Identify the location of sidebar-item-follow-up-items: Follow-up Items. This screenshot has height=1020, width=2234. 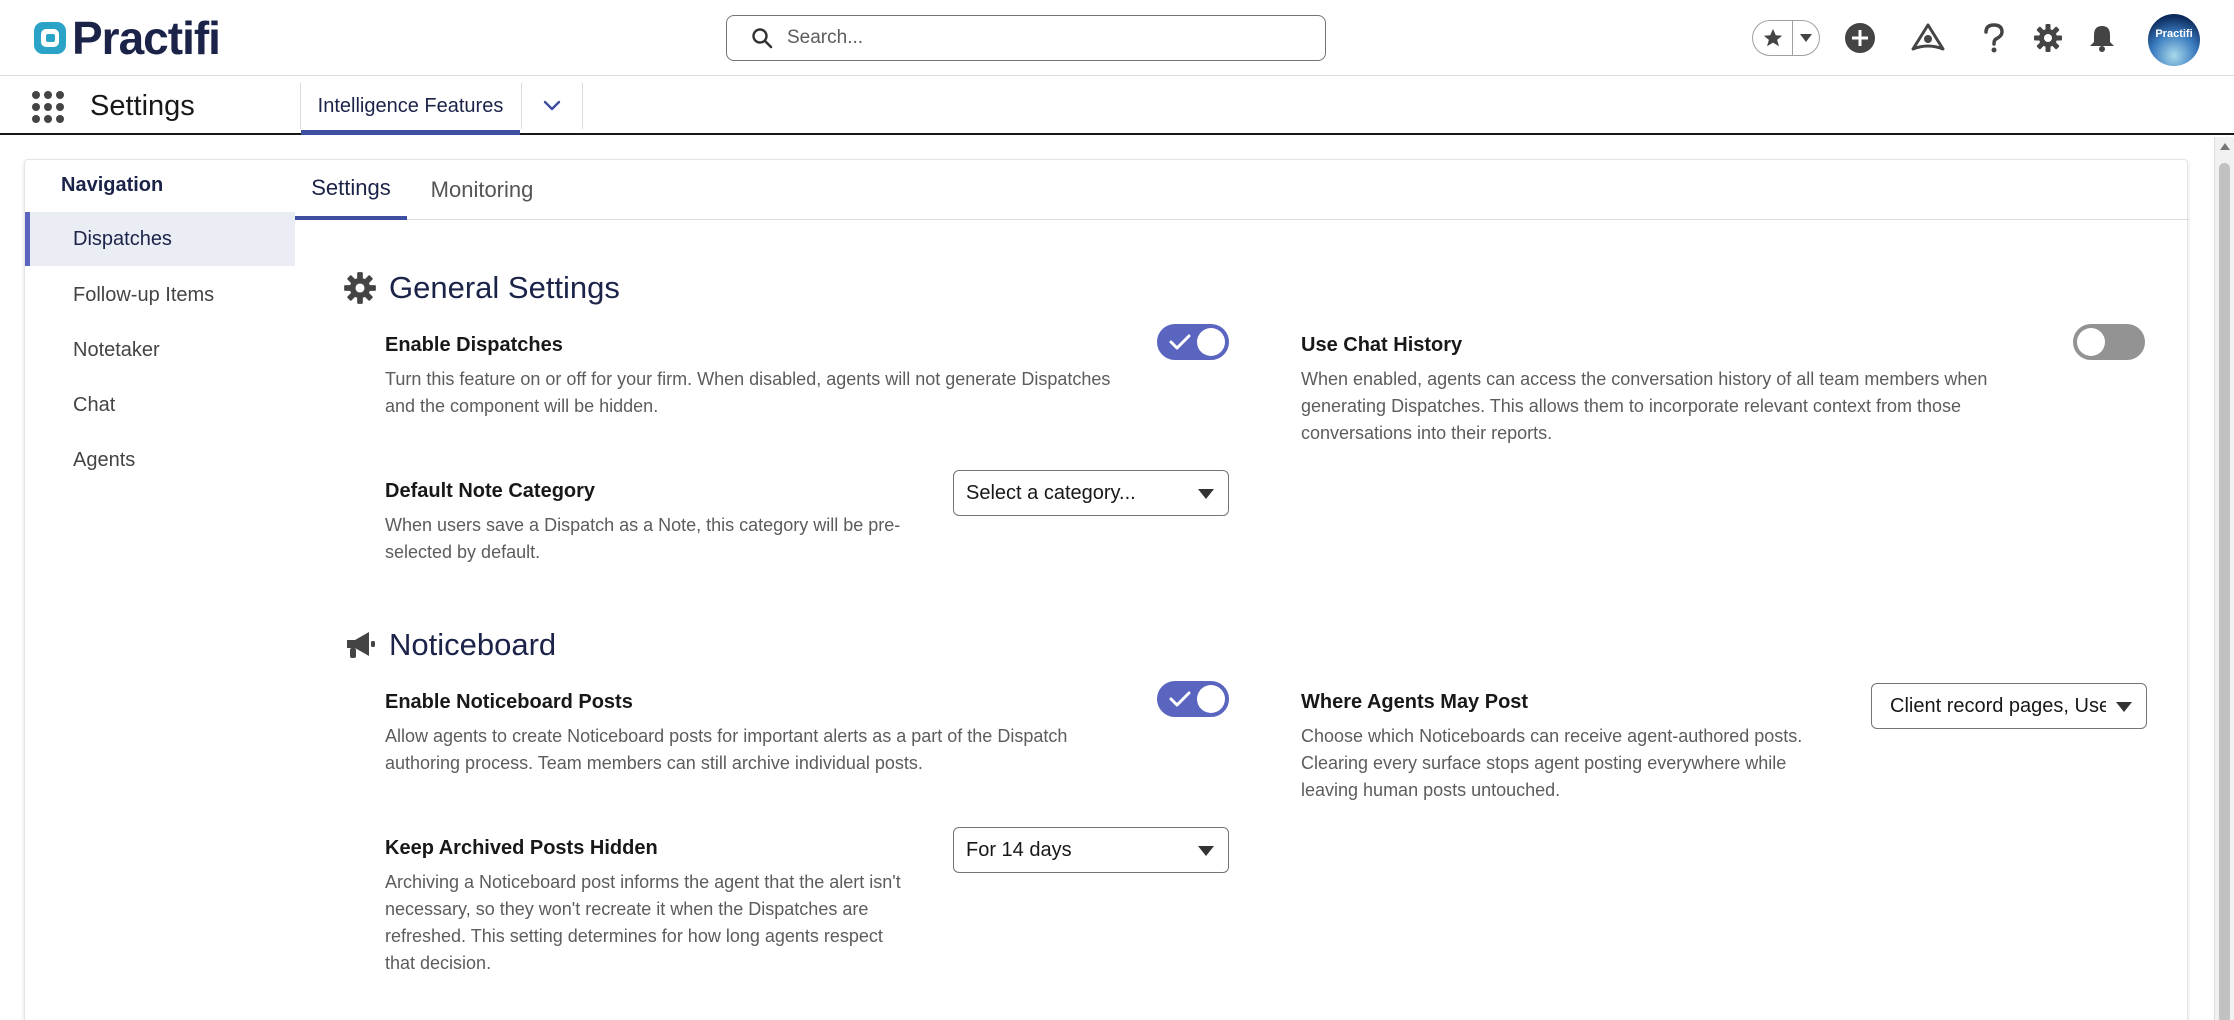
(160, 295).